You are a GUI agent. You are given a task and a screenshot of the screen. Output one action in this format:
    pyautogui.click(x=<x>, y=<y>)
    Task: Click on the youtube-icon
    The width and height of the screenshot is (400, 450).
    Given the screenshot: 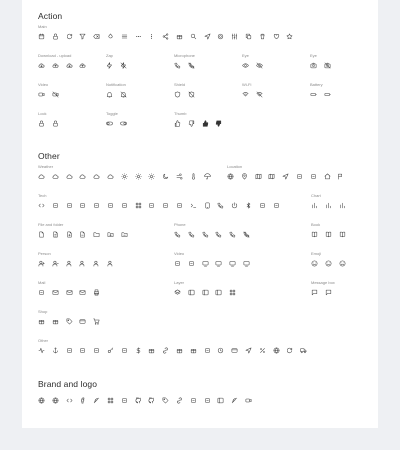 What is the action you would take?
    pyautogui.click(x=248, y=400)
    